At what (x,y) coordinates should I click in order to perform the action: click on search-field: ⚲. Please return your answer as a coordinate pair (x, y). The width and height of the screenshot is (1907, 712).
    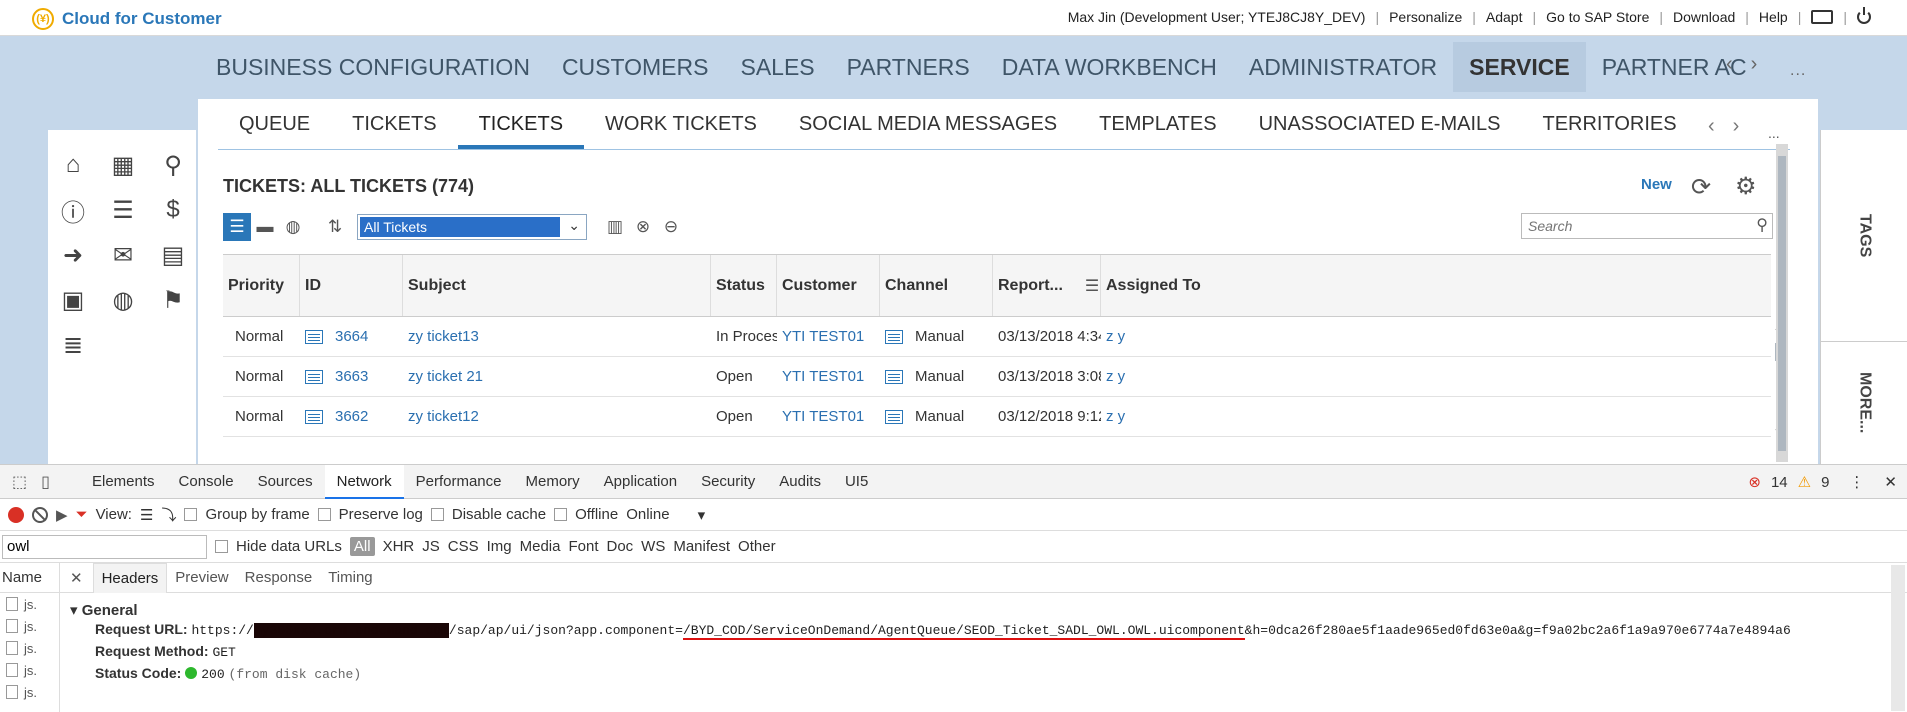
    Looking at the image, I should click on (1647, 226).